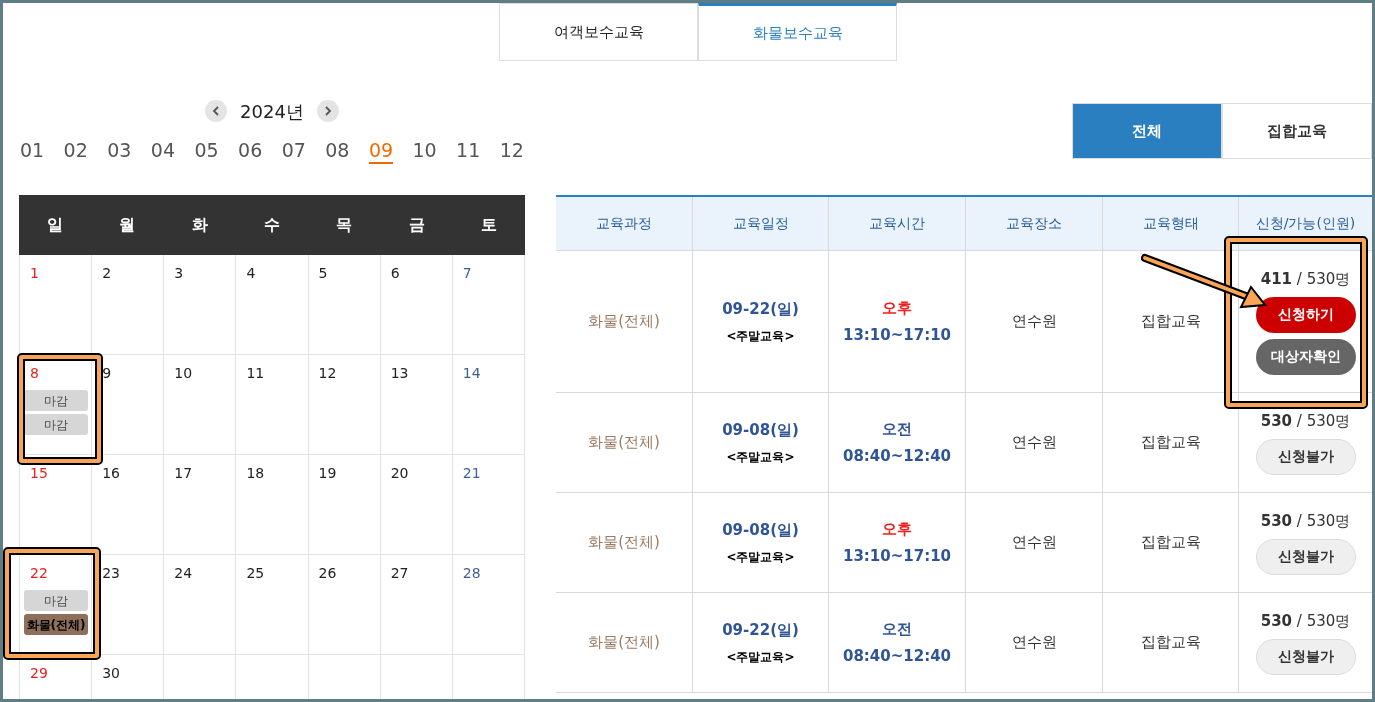 The height and width of the screenshot is (702, 1375). What do you see at coordinates (272, 373) in the screenshot?
I see `calendar-day: 11` at bounding box center [272, 373].